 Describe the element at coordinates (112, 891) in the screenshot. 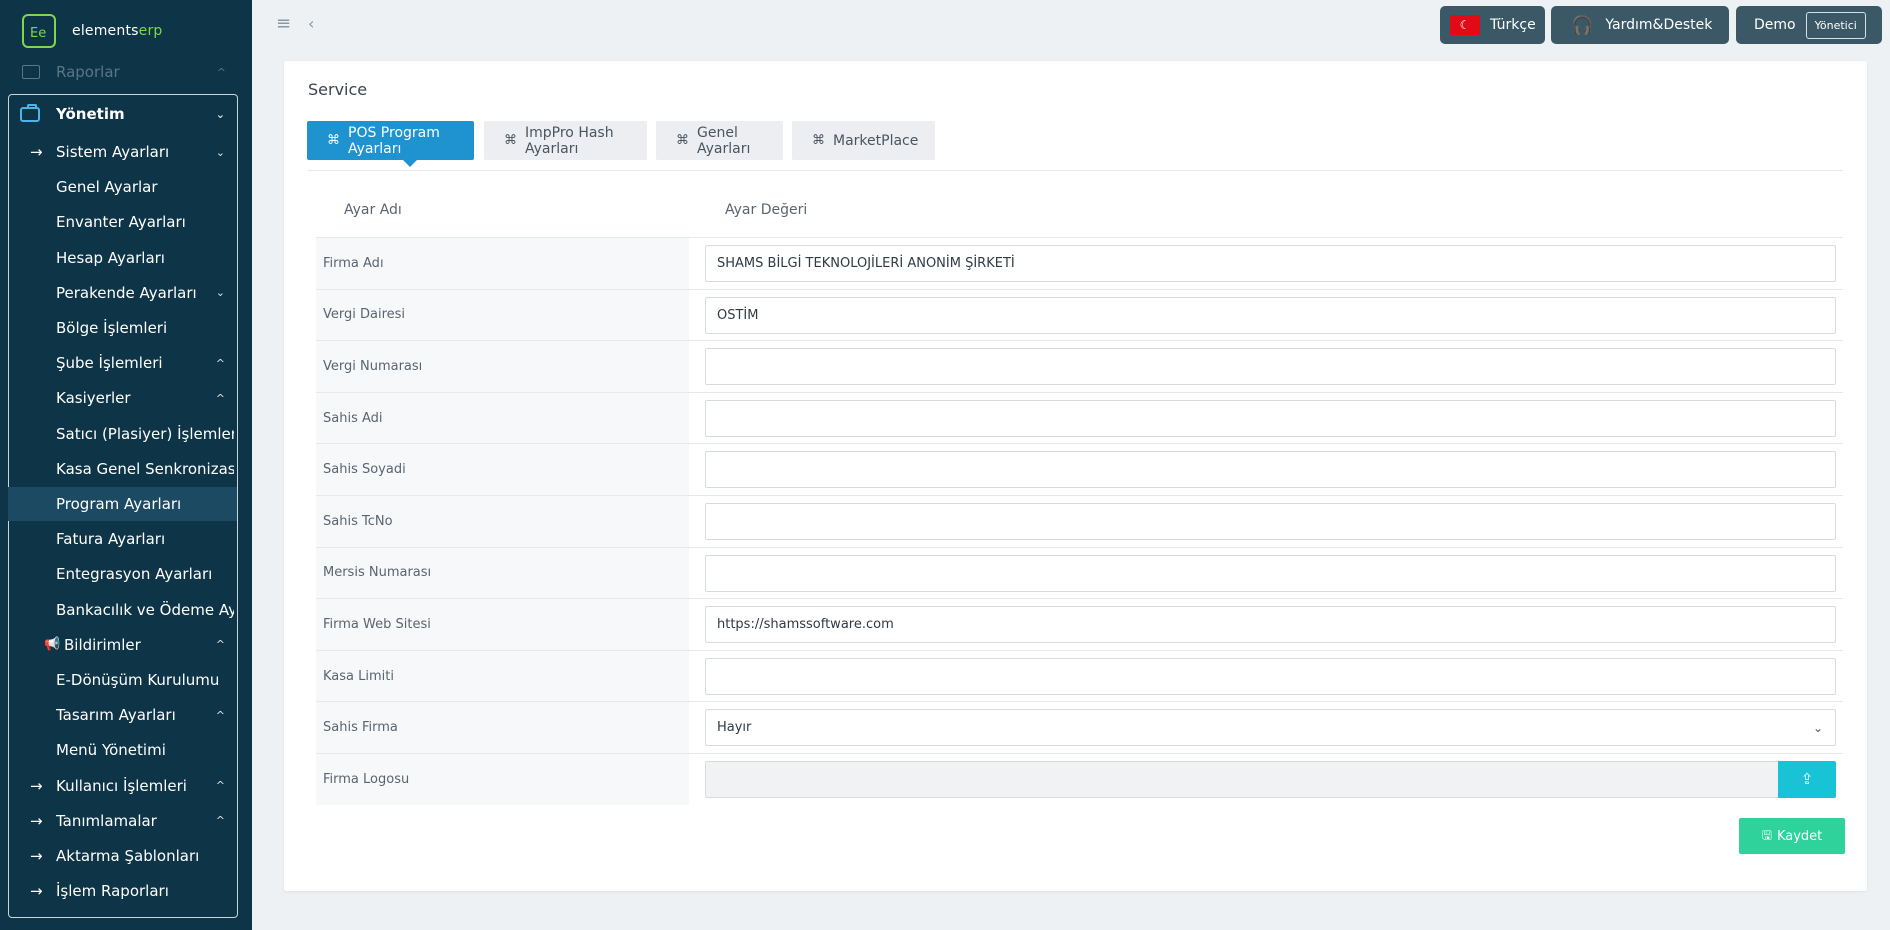

I see `sidebar-item-label: İşlem Raporları` at that location.